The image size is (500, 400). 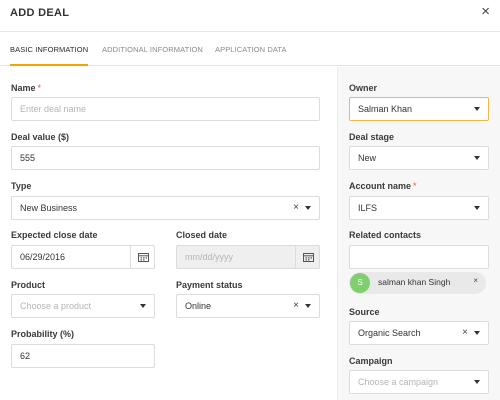 I want to click on deal-value-input: 555, so click(x=165, y=158).